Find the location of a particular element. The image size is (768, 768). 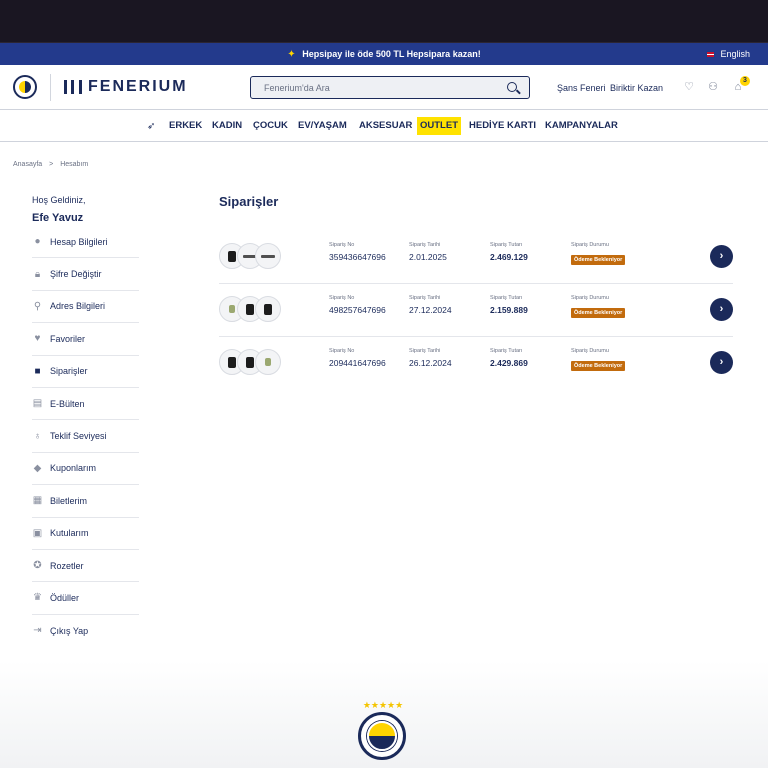

sidebar-item-siparisler: ■ Siparişler is located at coordinates (85, 372).